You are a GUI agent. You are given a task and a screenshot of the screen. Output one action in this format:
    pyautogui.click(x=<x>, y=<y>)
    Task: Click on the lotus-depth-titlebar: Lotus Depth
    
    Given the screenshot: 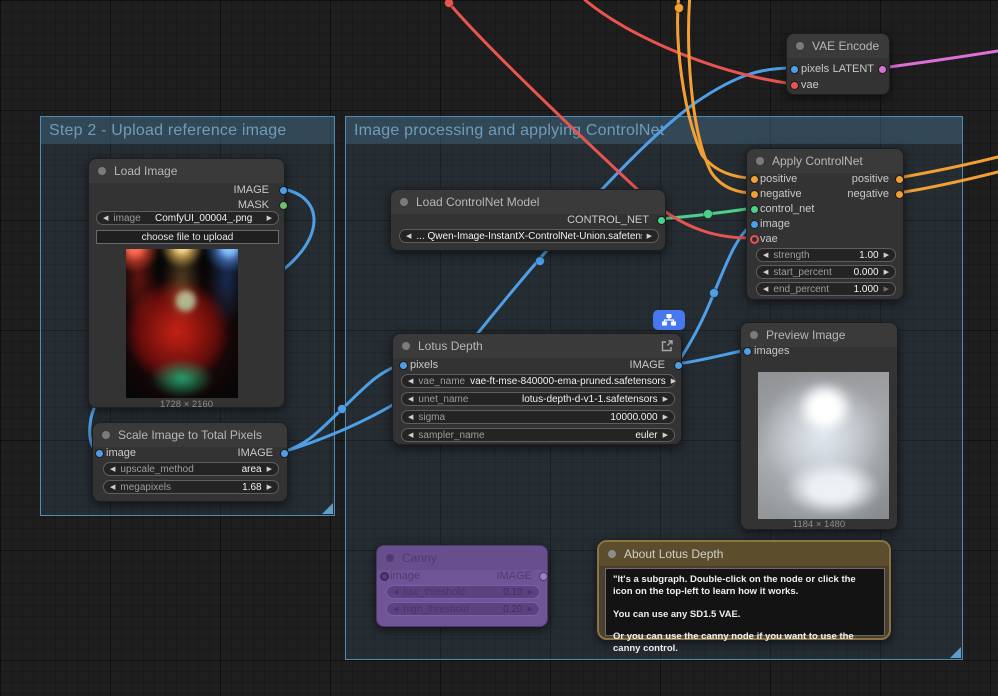 What is the action you would take?
    pyautogui.click(x=537, y=346)
    